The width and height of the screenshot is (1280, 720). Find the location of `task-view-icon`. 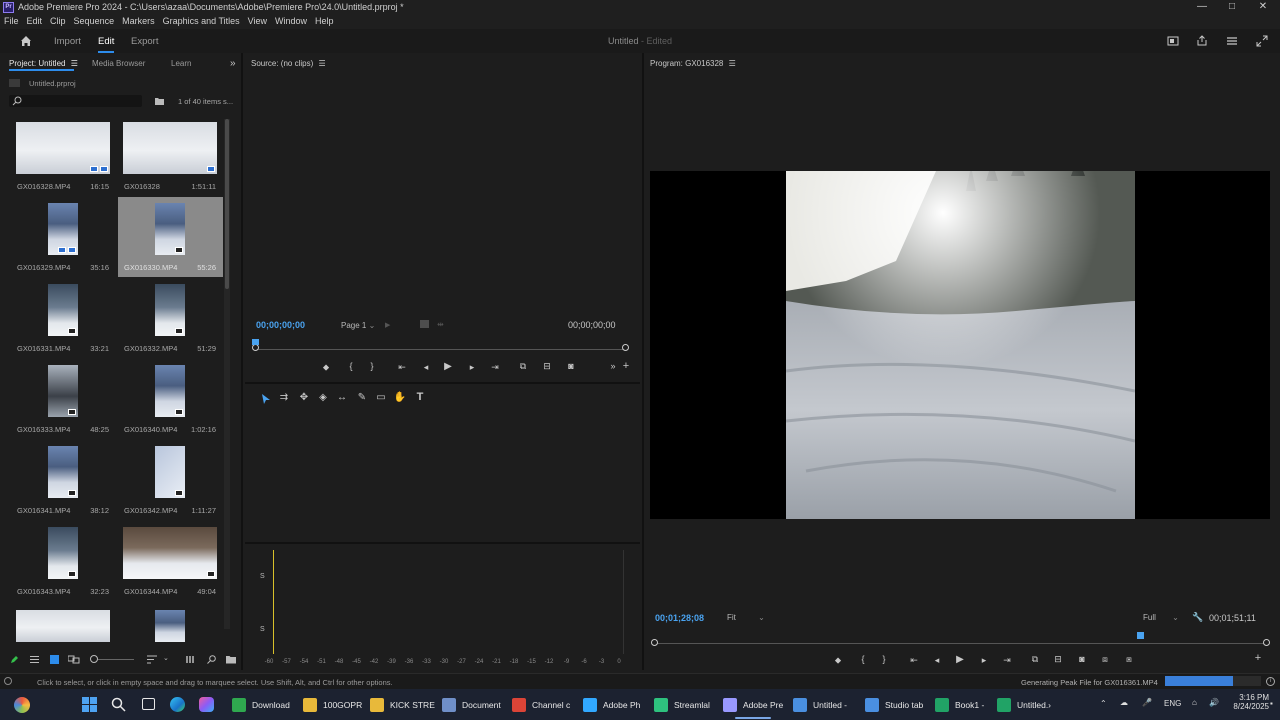

task-view-icon is located at coordinates (148, 704).